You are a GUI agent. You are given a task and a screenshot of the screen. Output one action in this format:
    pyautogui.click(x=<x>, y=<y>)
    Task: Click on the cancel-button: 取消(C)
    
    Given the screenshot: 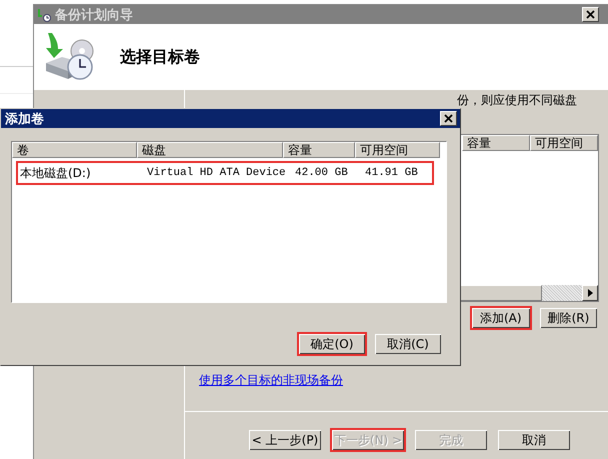 What is the action you would take?
    pyautogui.click(x=408, y=344)
    